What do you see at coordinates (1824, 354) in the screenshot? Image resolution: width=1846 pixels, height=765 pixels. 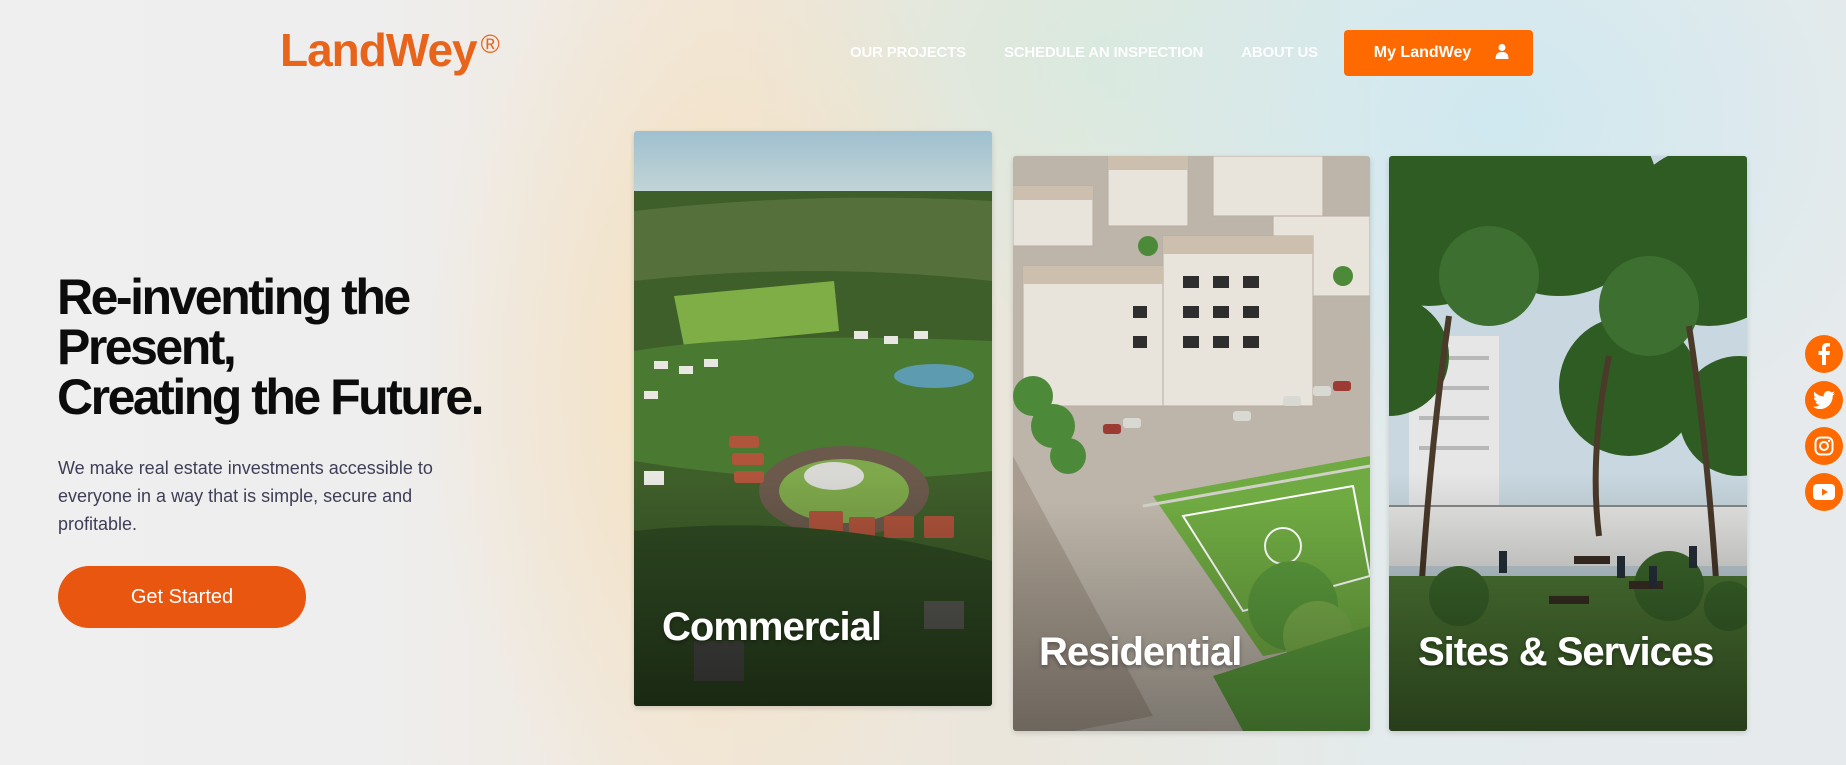 I see `facebook-icon` at bounding box center [1824, 354].